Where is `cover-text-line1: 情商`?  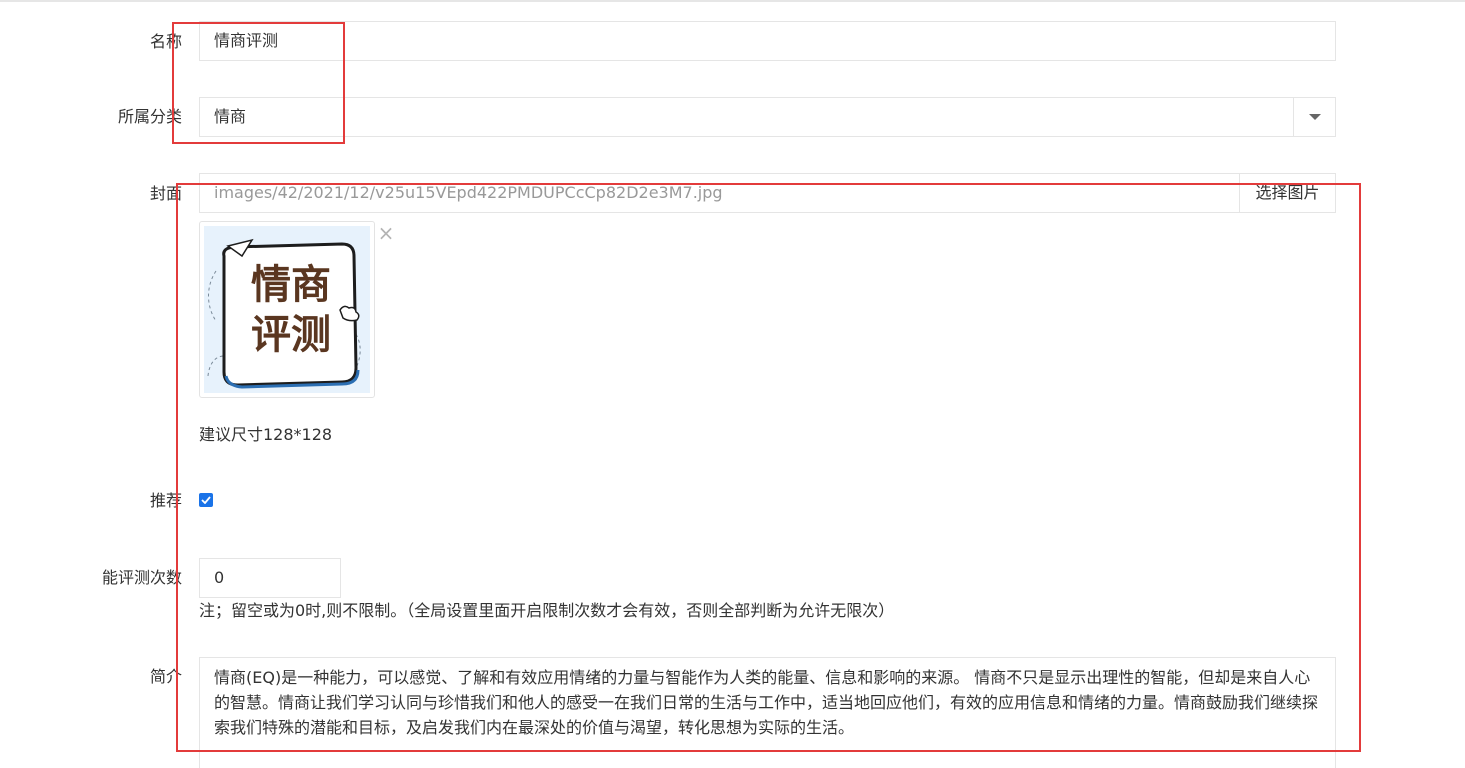 cover-text-line1: 情商 is located at coordinates (291, 285).